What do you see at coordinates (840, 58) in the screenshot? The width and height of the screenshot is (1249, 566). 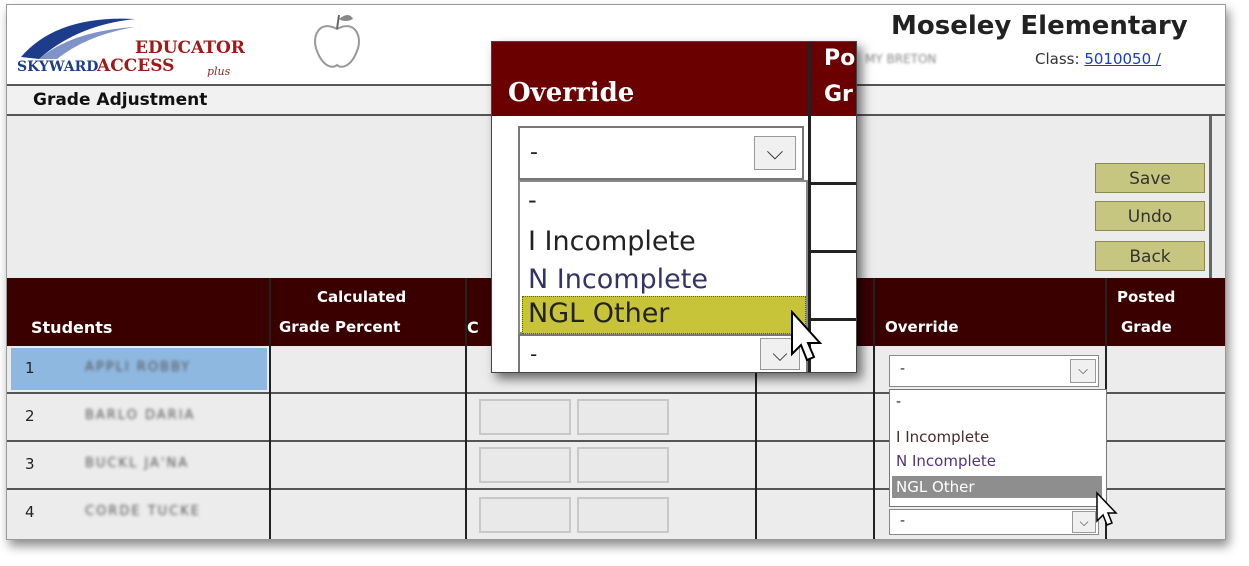 I see `zoom-posted-header: Po` at bounding box center [840, 58].